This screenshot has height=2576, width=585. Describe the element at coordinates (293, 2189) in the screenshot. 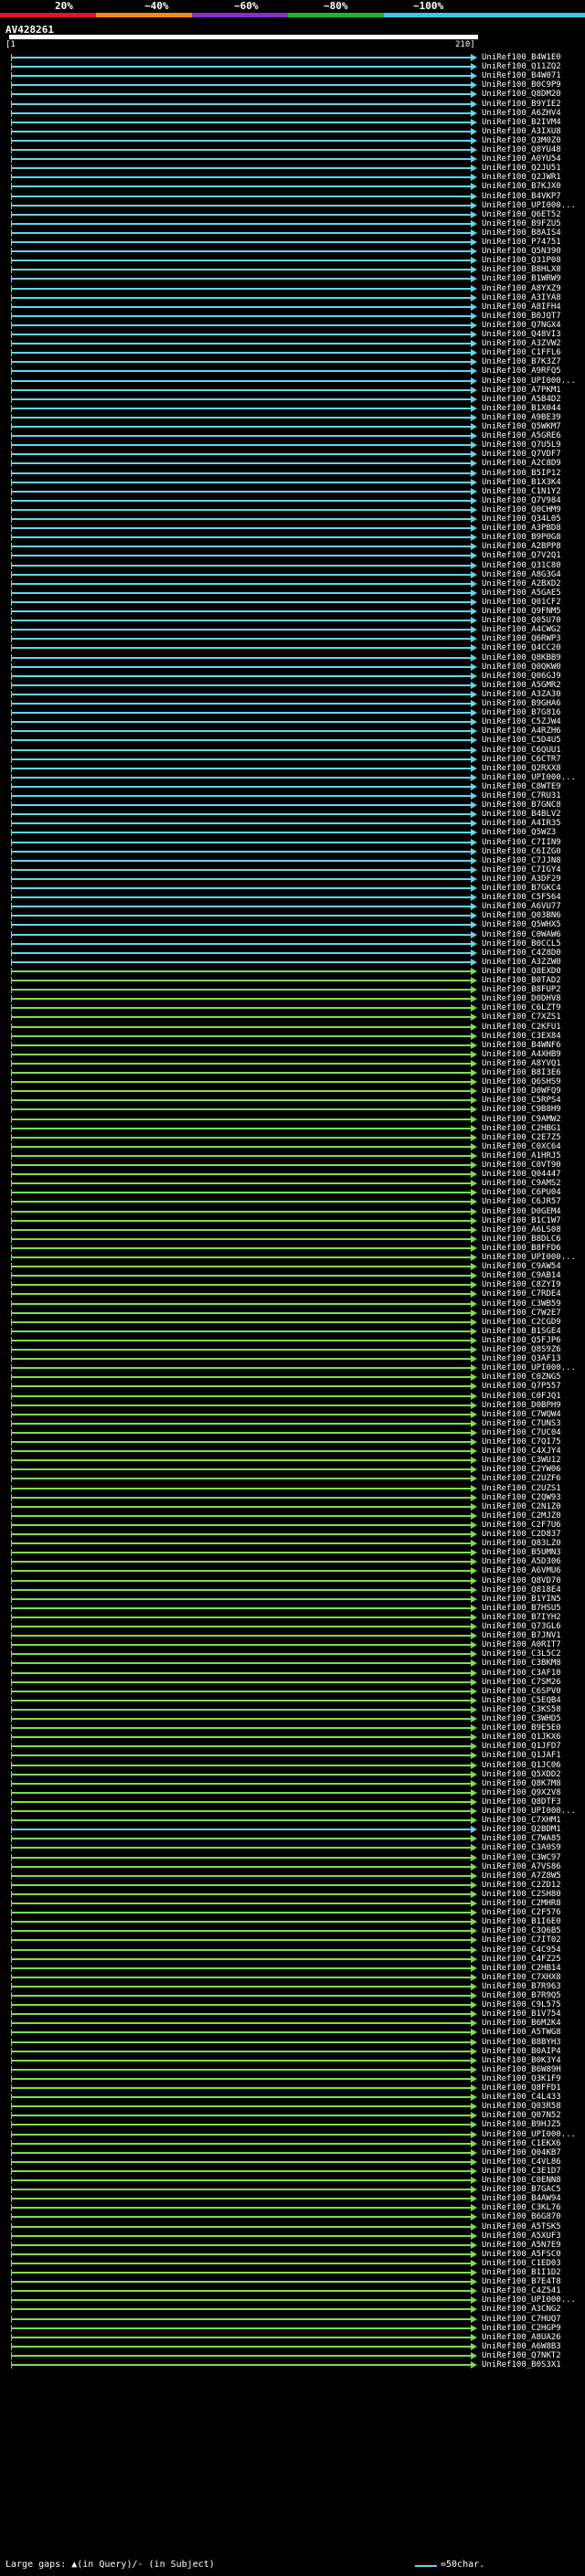

I see `hit-row: UniRef100_B7GAC5` at that location.